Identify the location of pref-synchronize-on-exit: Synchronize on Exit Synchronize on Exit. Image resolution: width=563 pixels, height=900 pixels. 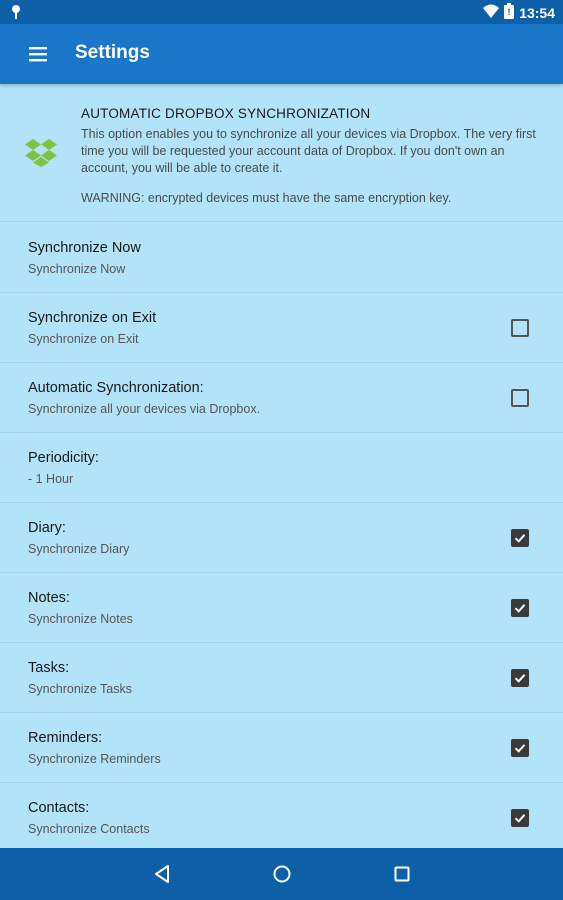
(281, 328).